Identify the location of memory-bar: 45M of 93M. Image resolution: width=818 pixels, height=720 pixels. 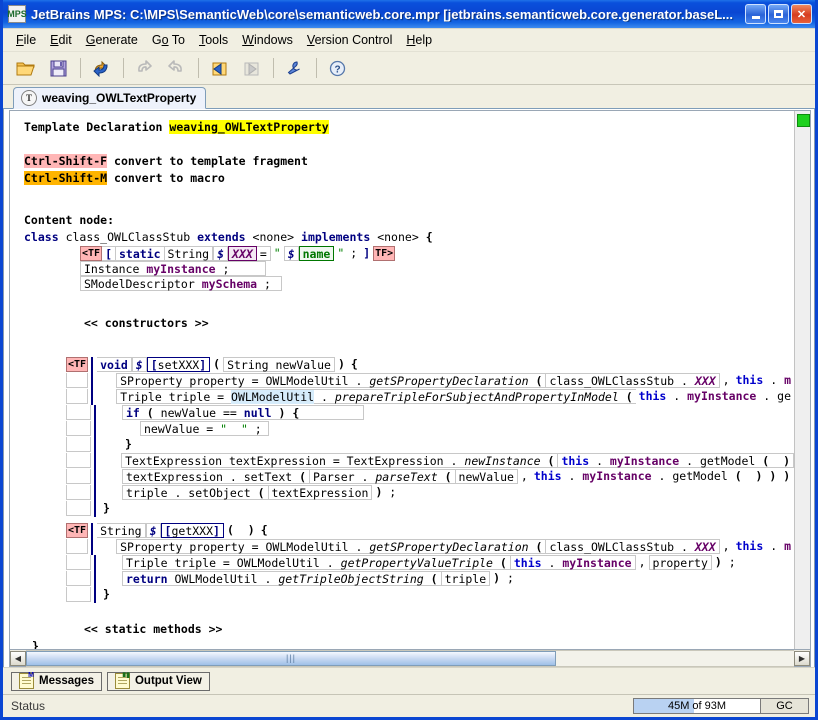
(697, 706).